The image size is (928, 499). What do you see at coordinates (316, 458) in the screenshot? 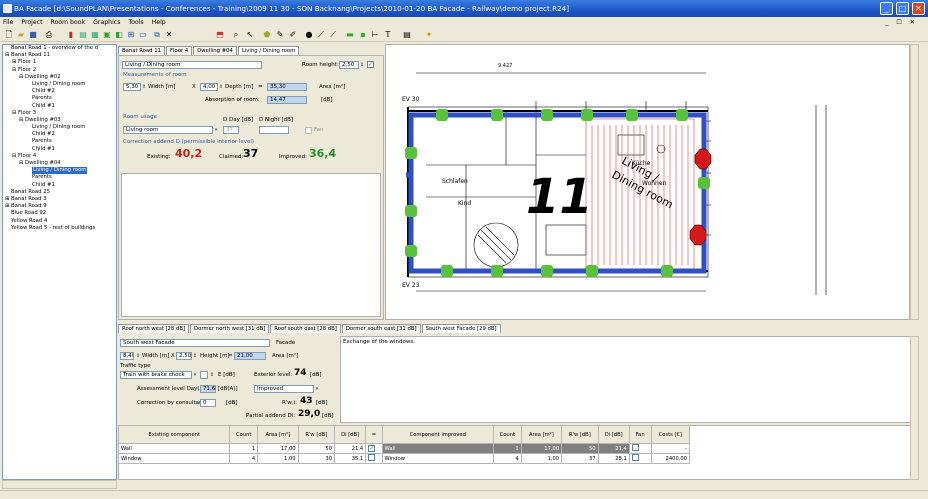
I see `table-cell: 30` at bounding box center [316, 458].